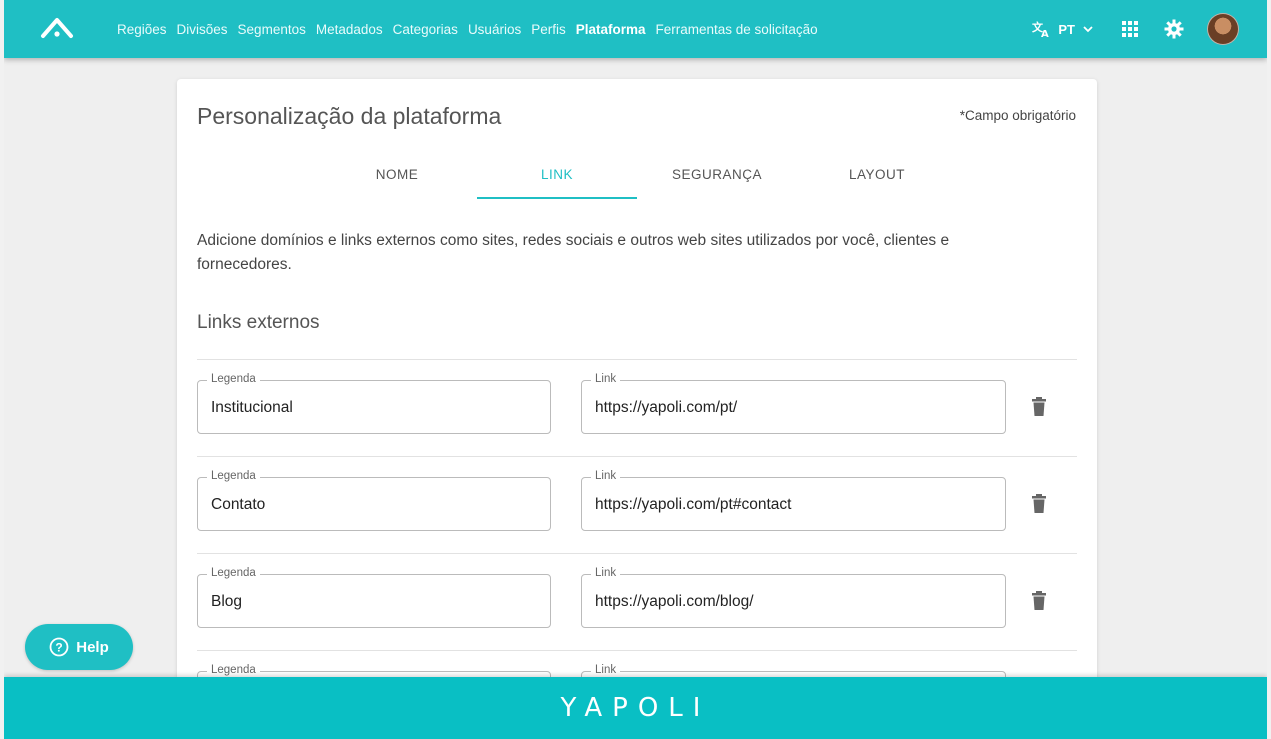  What do you see at coordinates (737, 29) in the screenshot?
I see `nav-item-ferramentas: Ferramentas de solicitação` at bounding box center [737, 29].